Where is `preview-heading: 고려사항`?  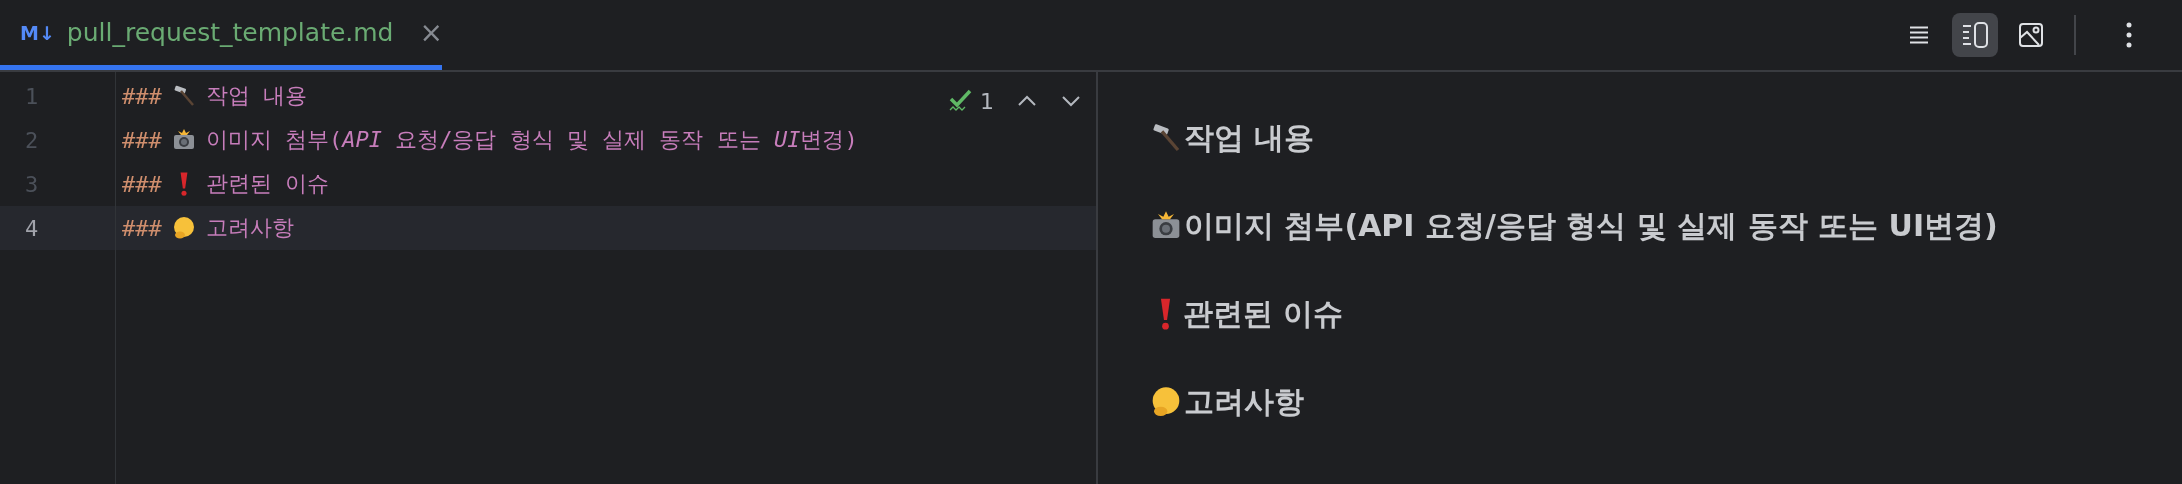 preview-heading: 고려사항 is located at coordinates (1244, 401).